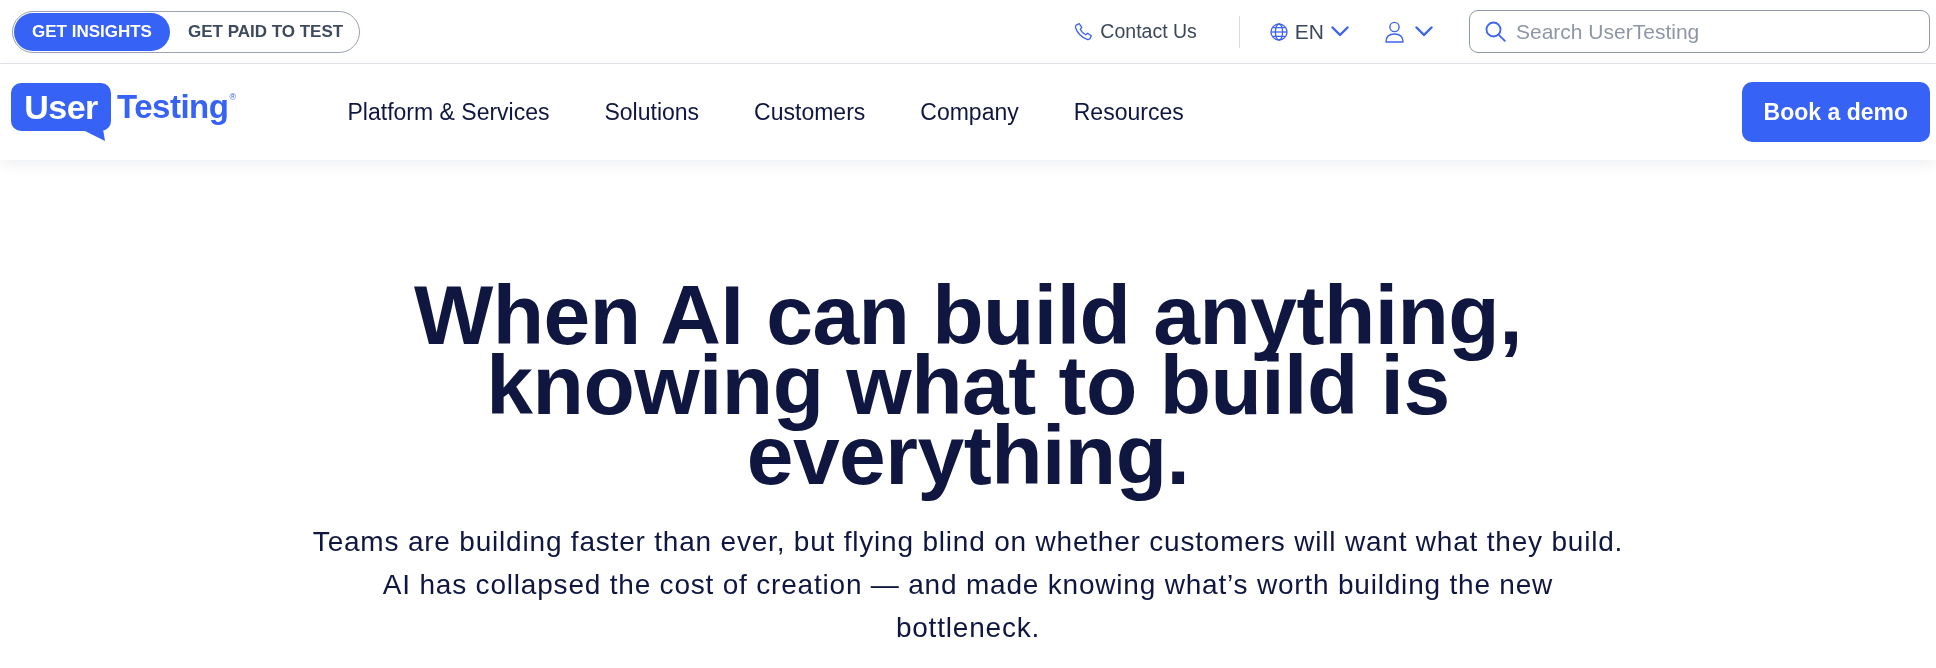 Image resolution: width=1936 pixels, height=668 pixels. What do you see at coordinates (810, 112) in the screenshot?
I see `nav-link: Customers` at bounding box center [810, 112].